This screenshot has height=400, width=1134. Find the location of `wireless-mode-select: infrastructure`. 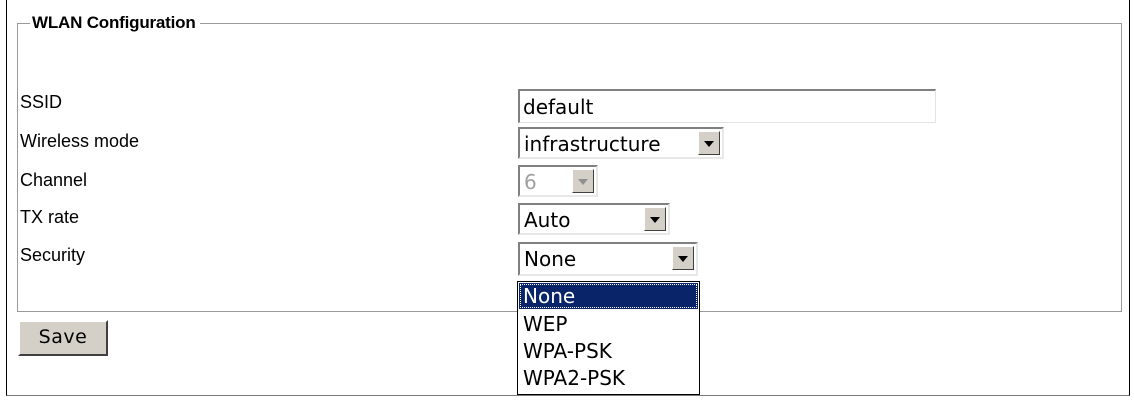

wireless-mode-select: infrastructure is located at coordinates (621, 143).